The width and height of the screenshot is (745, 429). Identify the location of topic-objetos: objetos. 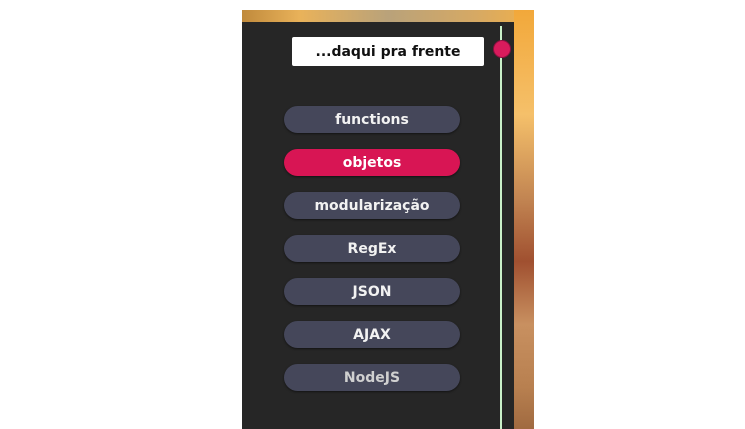
(372, 162).